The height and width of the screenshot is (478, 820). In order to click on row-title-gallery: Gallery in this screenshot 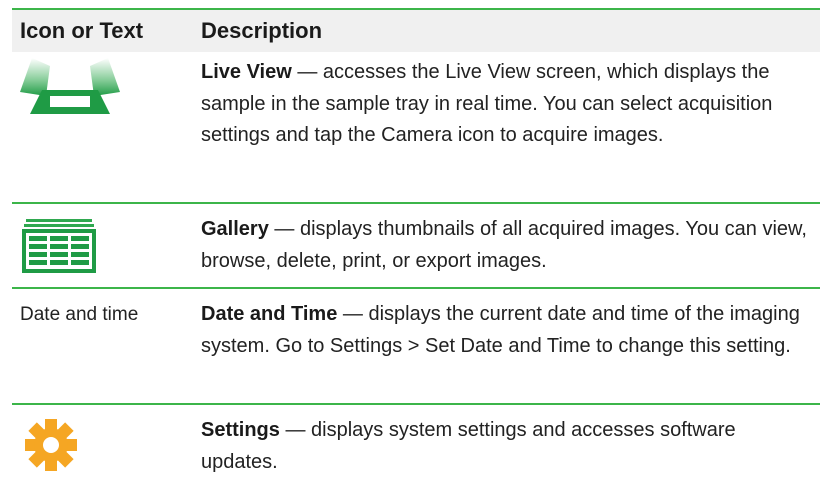, I will do `click(235, 229)`.